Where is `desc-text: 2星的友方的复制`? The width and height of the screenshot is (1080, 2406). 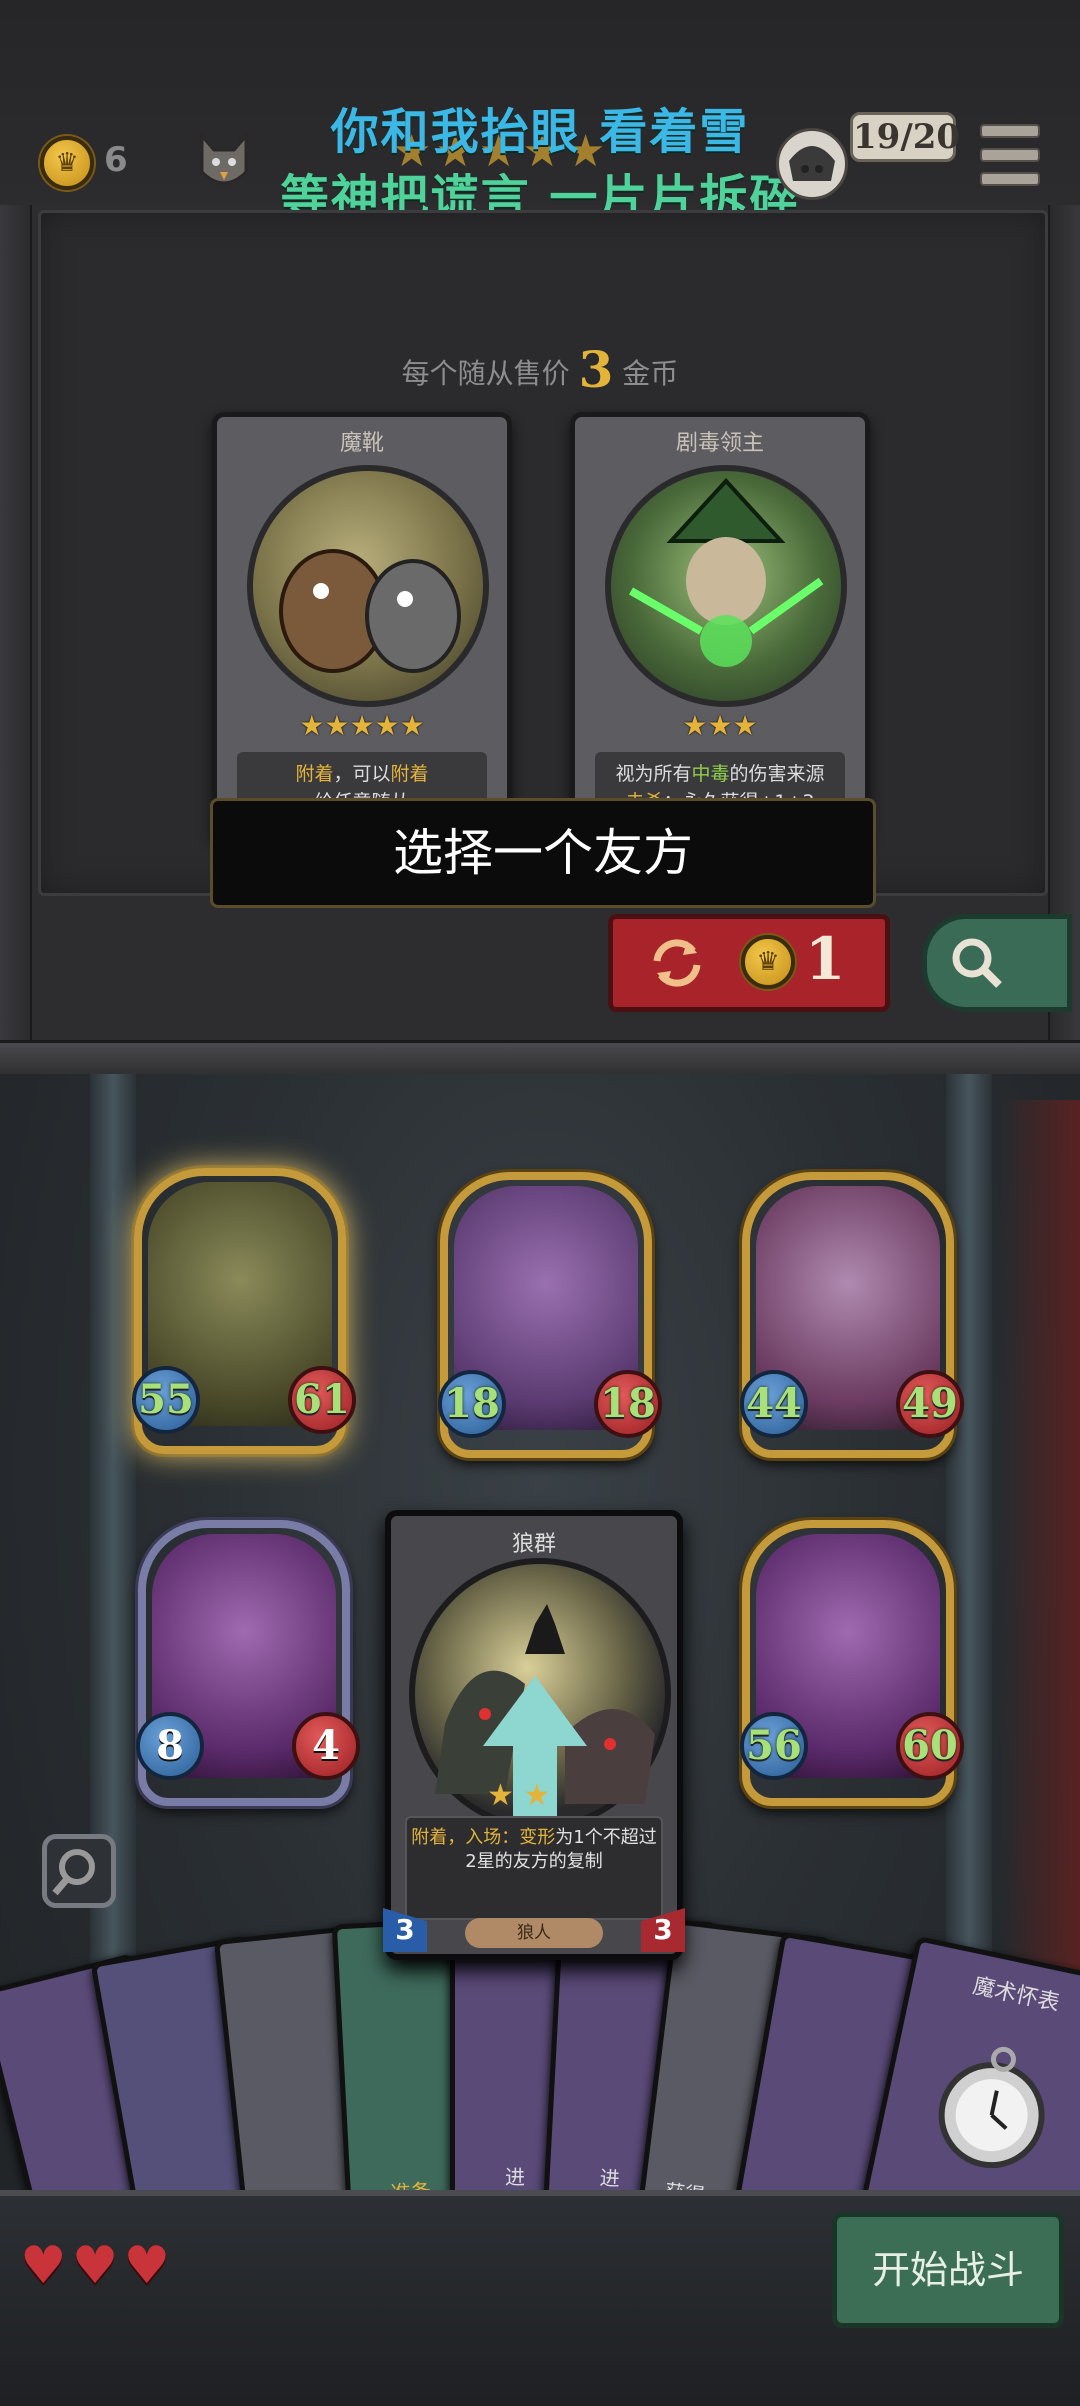 desc-text: 2星的友方的复制 is located at coordinates (534, 1861).